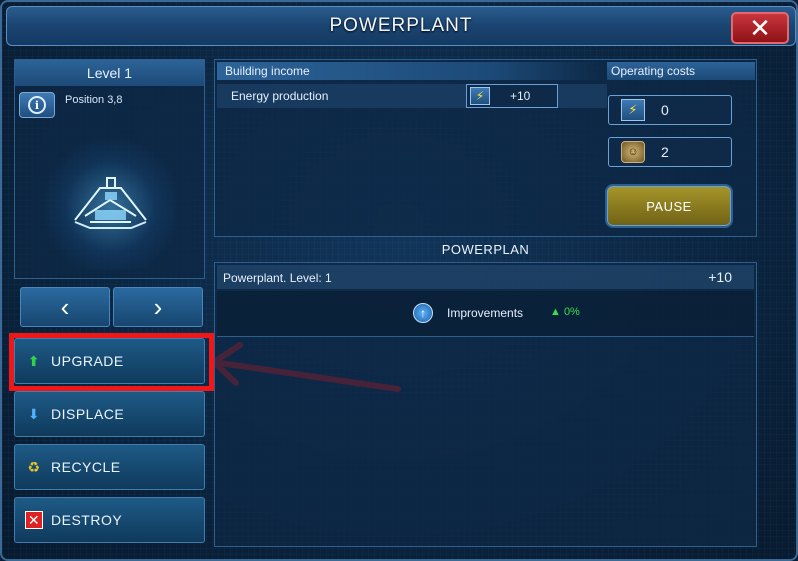 This screenshot has width=798, height=561. I want to click on improvements-row: ↑ Improvements ▲ 0%, so click(485, 314).